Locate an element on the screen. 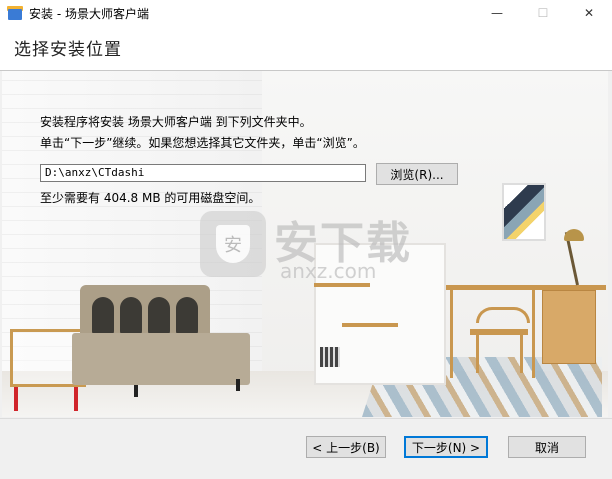  watermark-glyph: 安 is located at coordinates (233, 244).